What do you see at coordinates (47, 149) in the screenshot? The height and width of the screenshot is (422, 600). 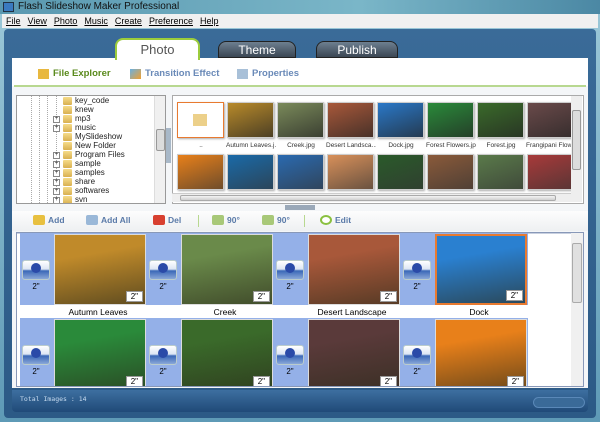 I see `tree-line` at bounding box center [47, 149].